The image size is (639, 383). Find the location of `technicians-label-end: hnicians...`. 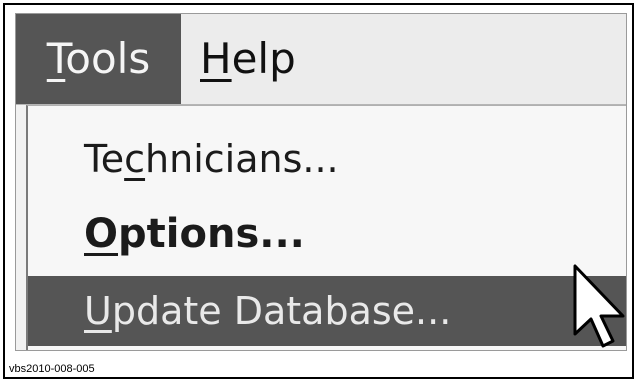

technicians-label-end: hnicians... is located at coordinates (242, 159).